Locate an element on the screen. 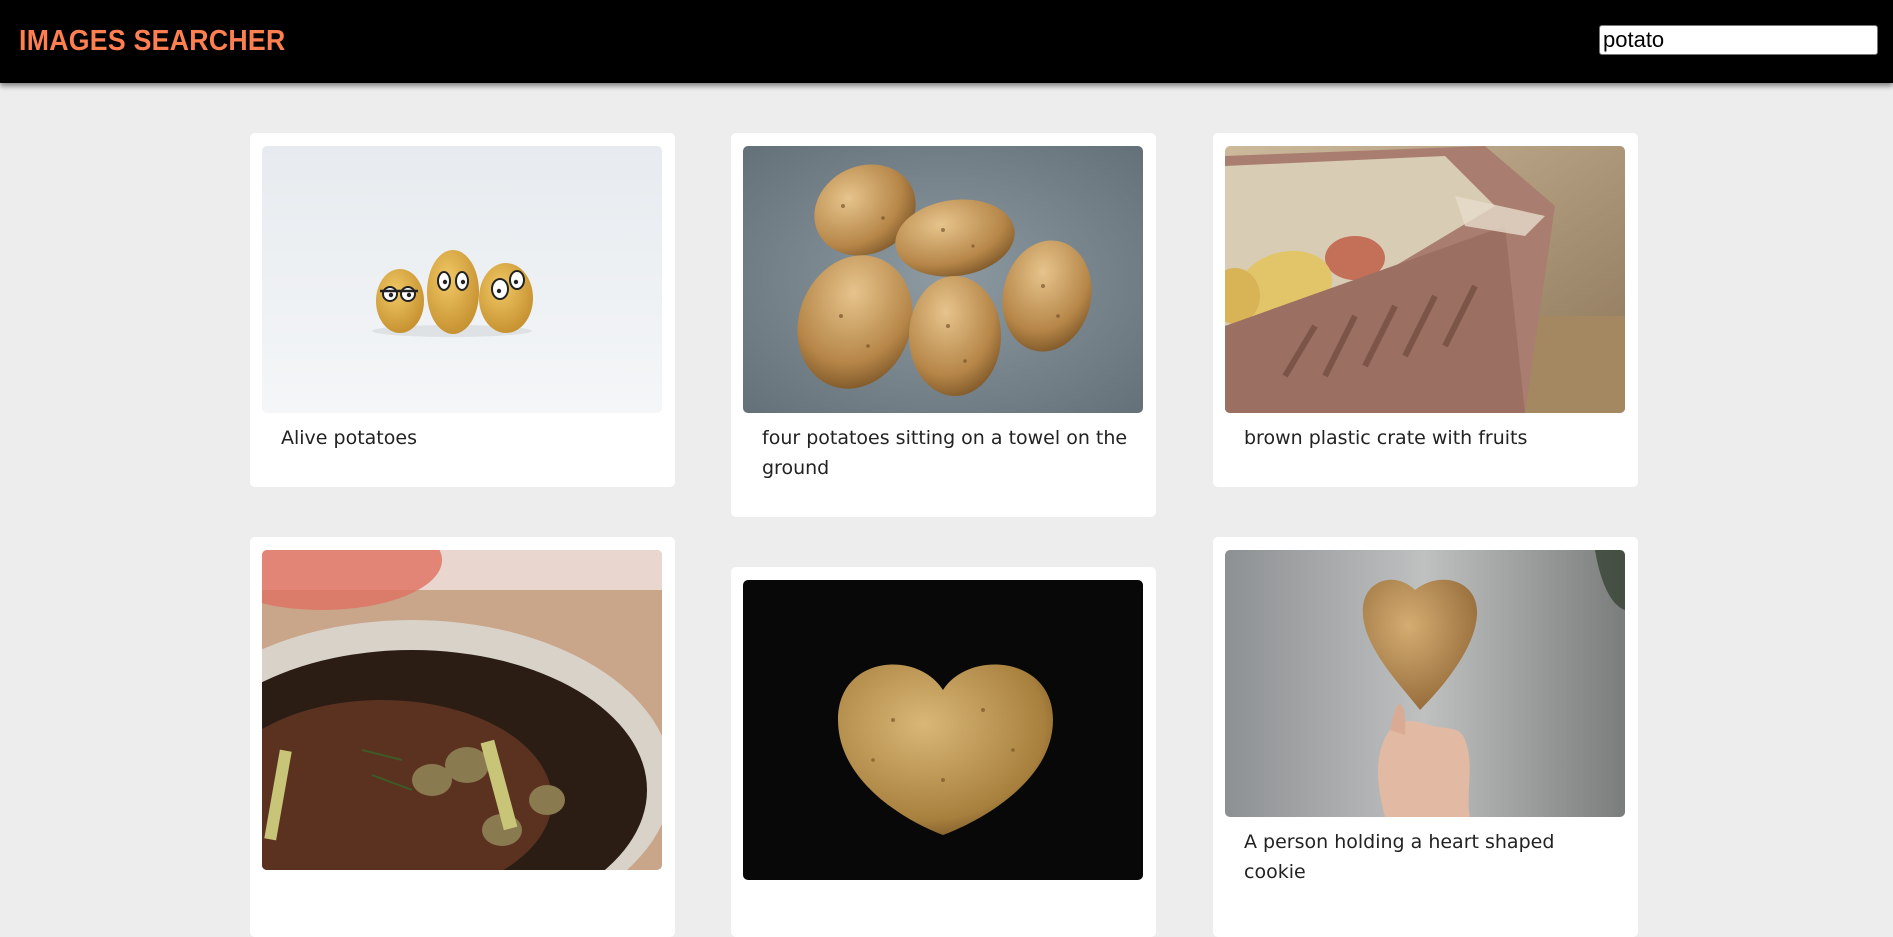 The image size is (1893, 937). result-card: A person holding a heart shaped cookie is located at coordinates (1425, 737).